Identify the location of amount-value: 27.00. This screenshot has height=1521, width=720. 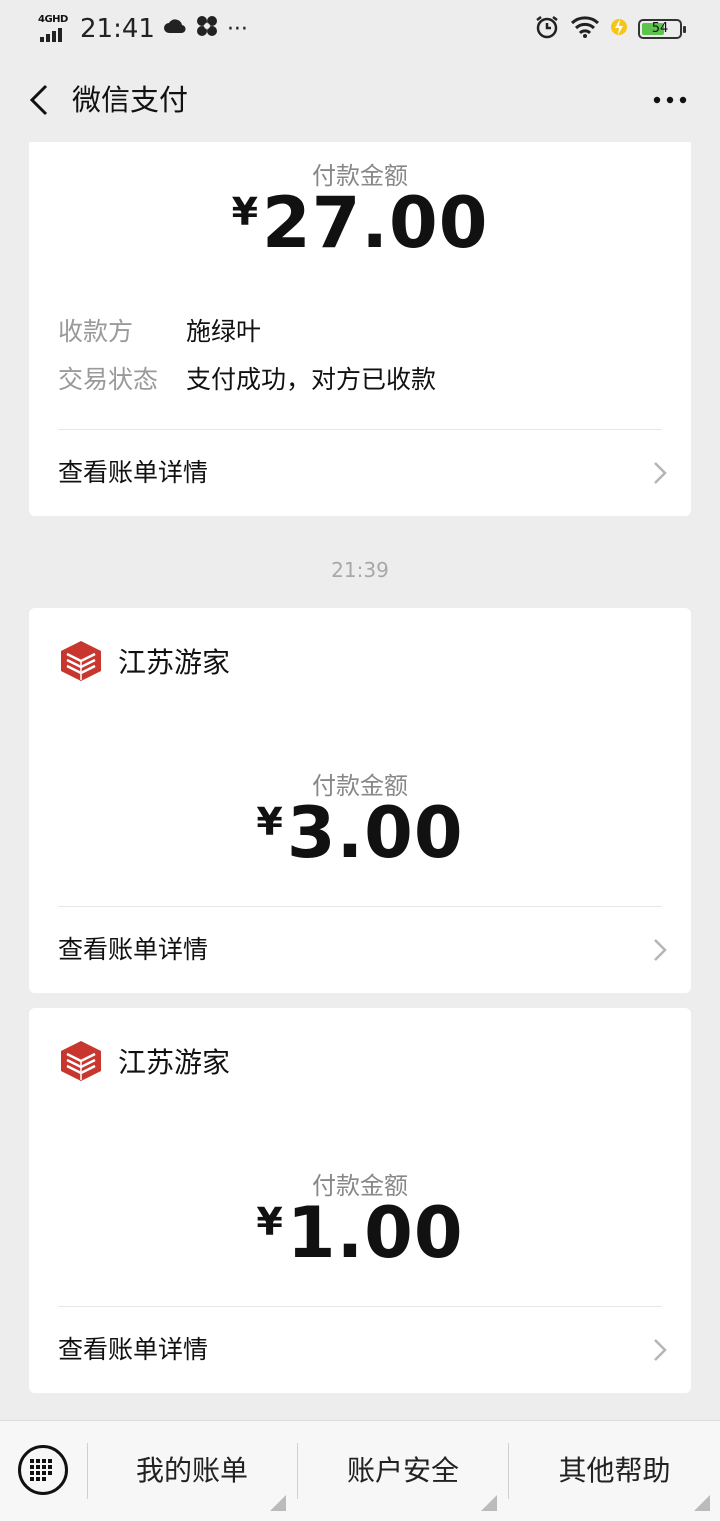
(375, 223).